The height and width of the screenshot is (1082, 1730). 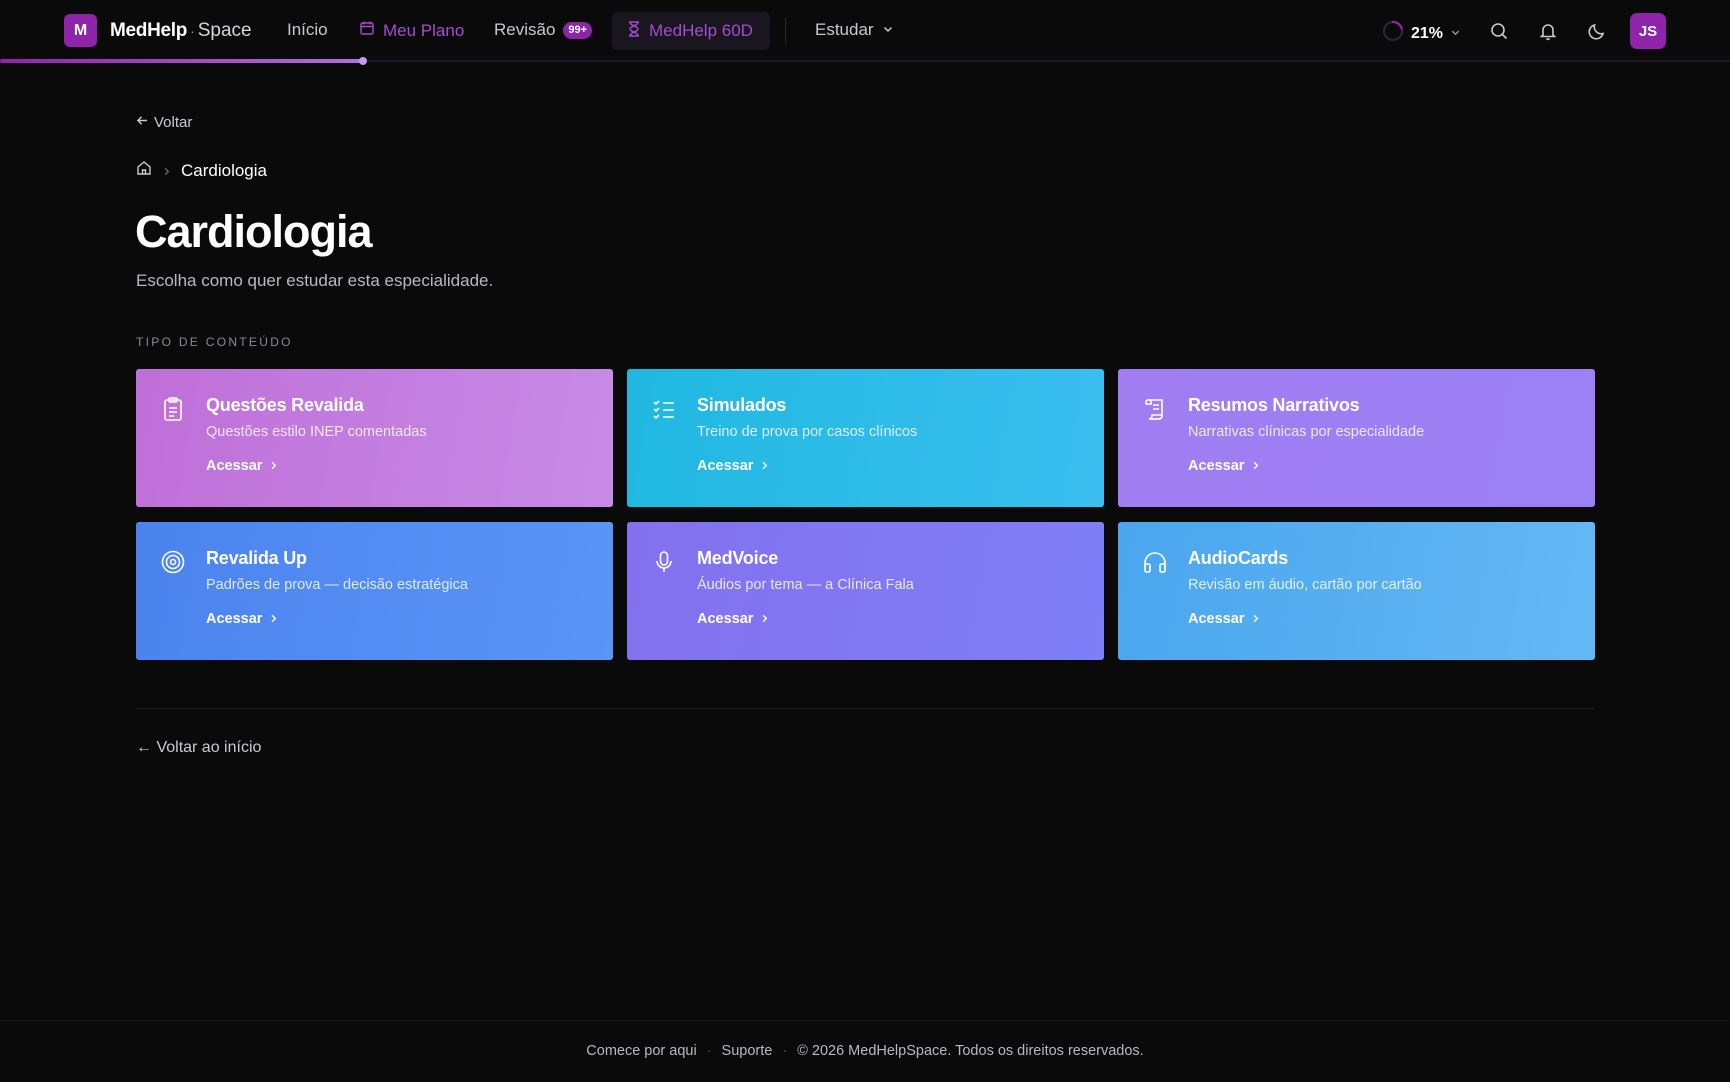 I want to click on user-avatar: JS, so click(x=1648, y=31).